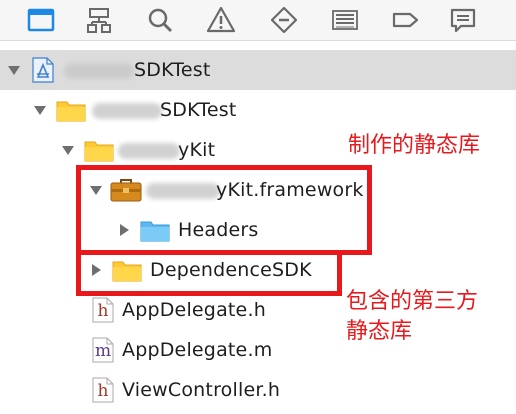 Image resolution: width=516 pixels, height=414 pixels. I want to click on warning-icon, so click(221, 20).